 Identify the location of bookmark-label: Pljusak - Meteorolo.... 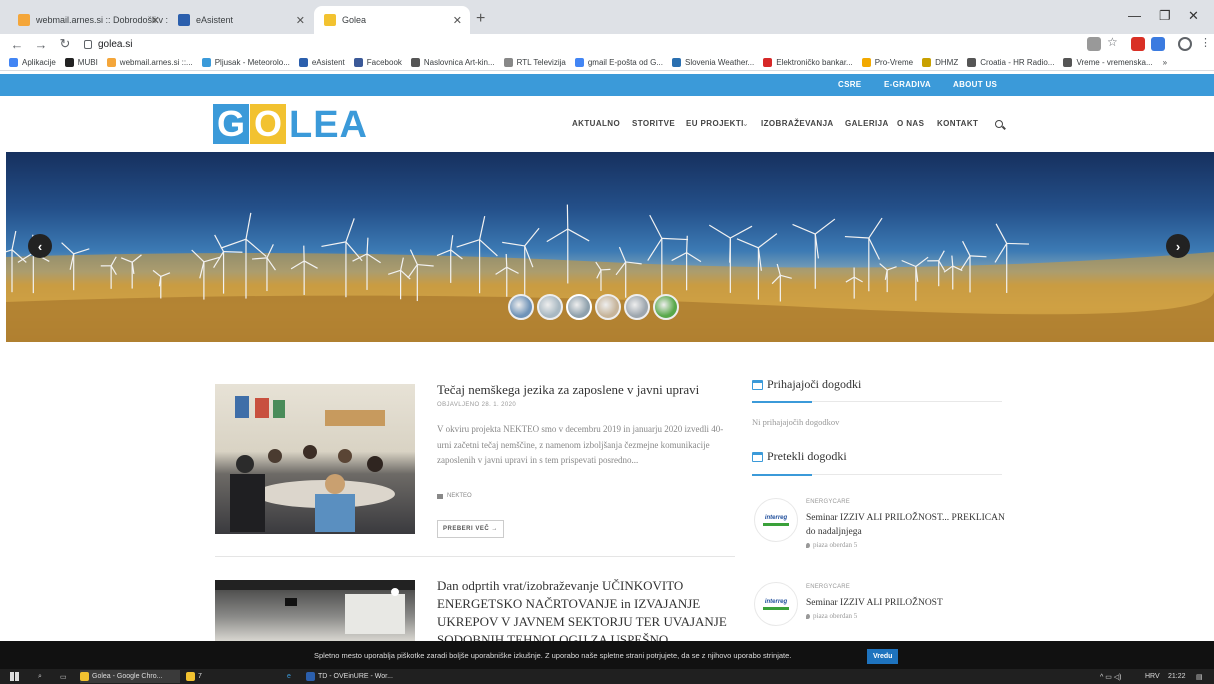
(252, 62).